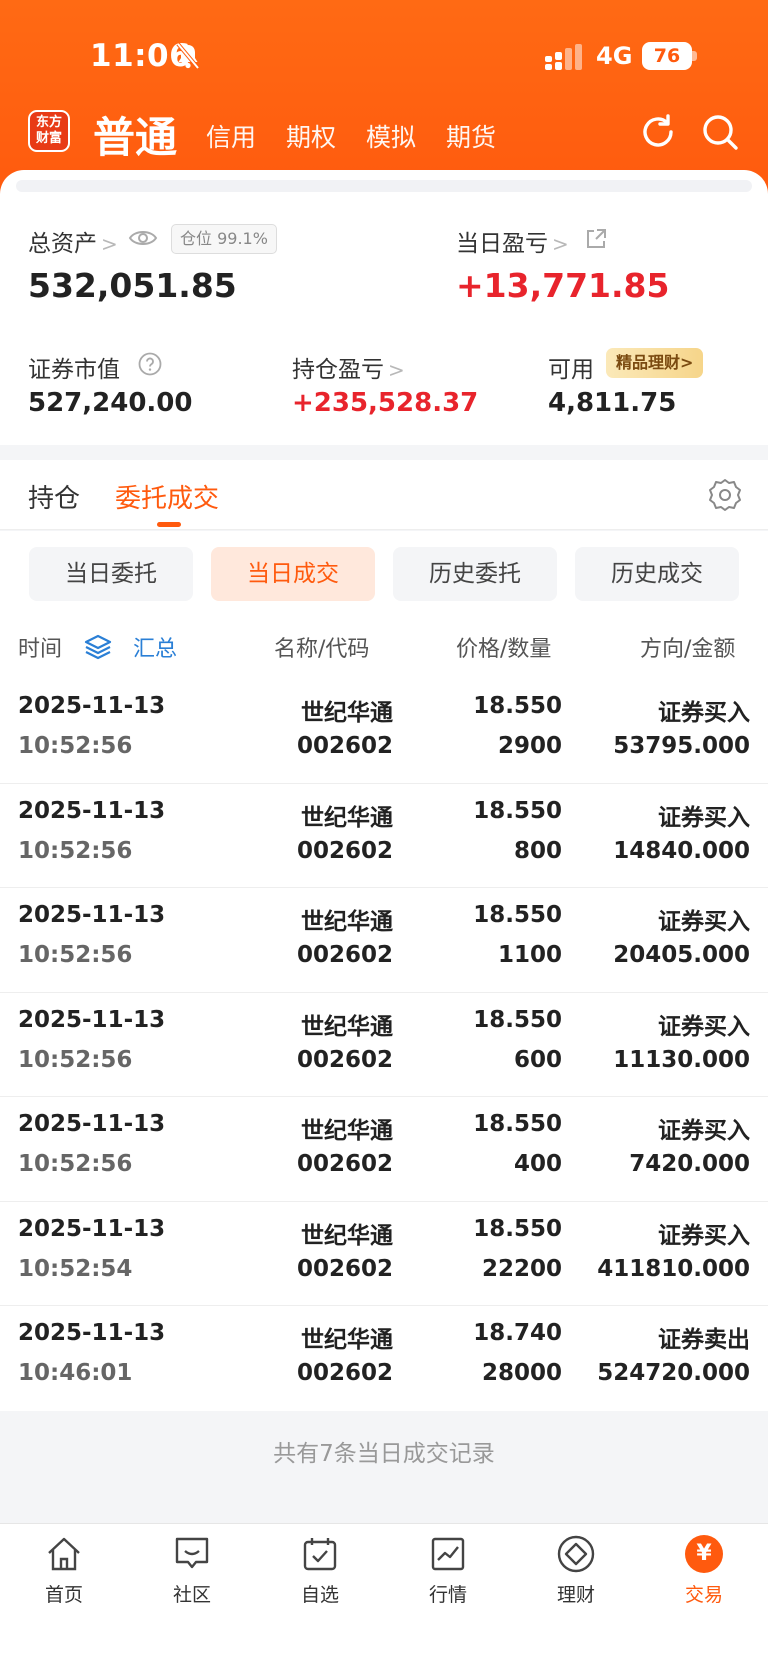 The width and height of the screenshot is (768, 1669). I want to click on nav-trade: ¥ 交易, so click(704, 1570).